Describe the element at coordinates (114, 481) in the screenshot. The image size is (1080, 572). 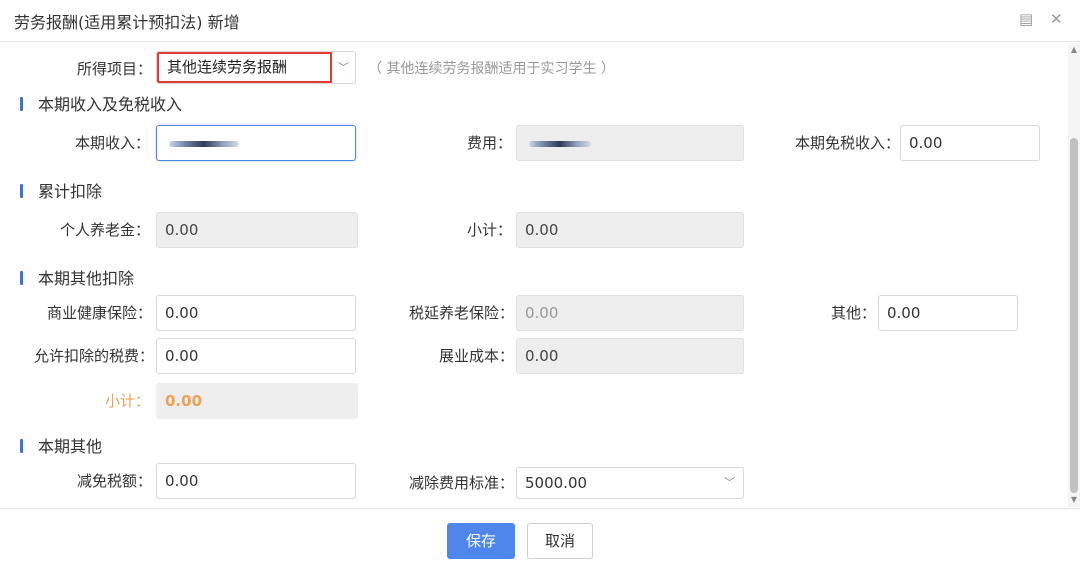
I see `tax-relief-label: 减免税额：` at that location.